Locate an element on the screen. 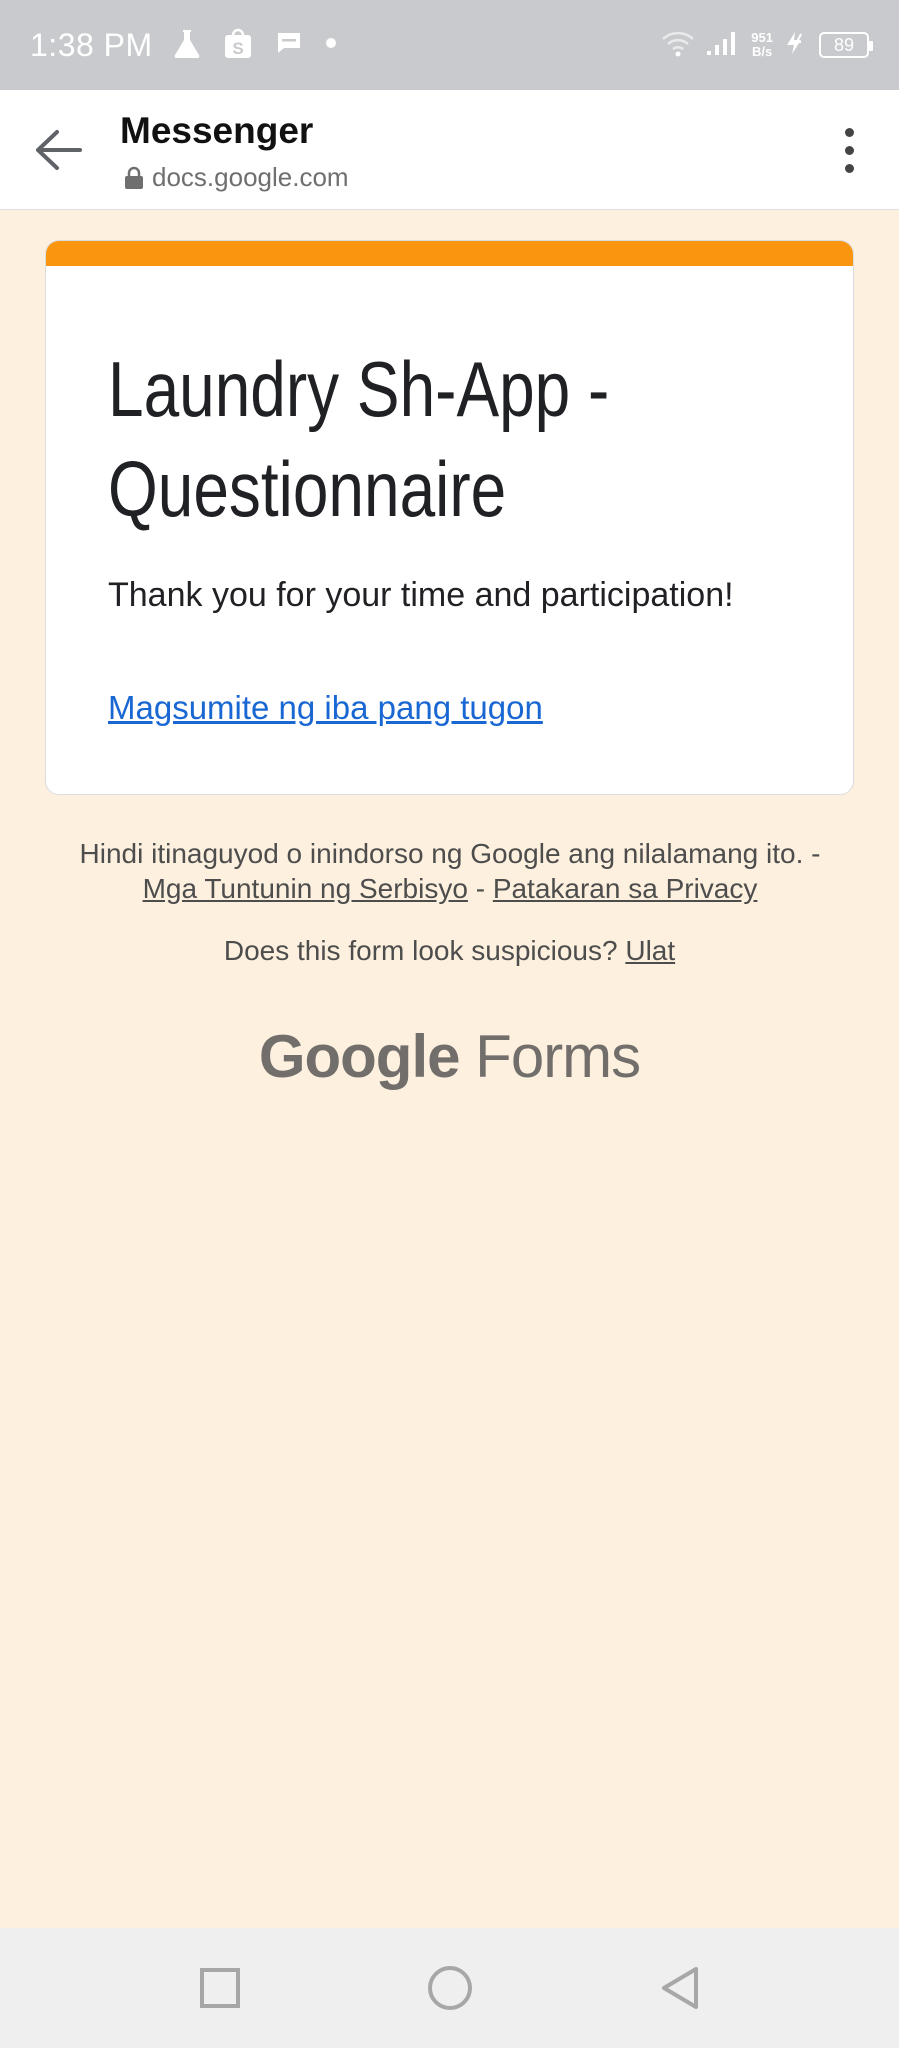 Image resolution: width=899 pixels, height=2048 pixels. wifi-icon is located at coordinates (678, 45).